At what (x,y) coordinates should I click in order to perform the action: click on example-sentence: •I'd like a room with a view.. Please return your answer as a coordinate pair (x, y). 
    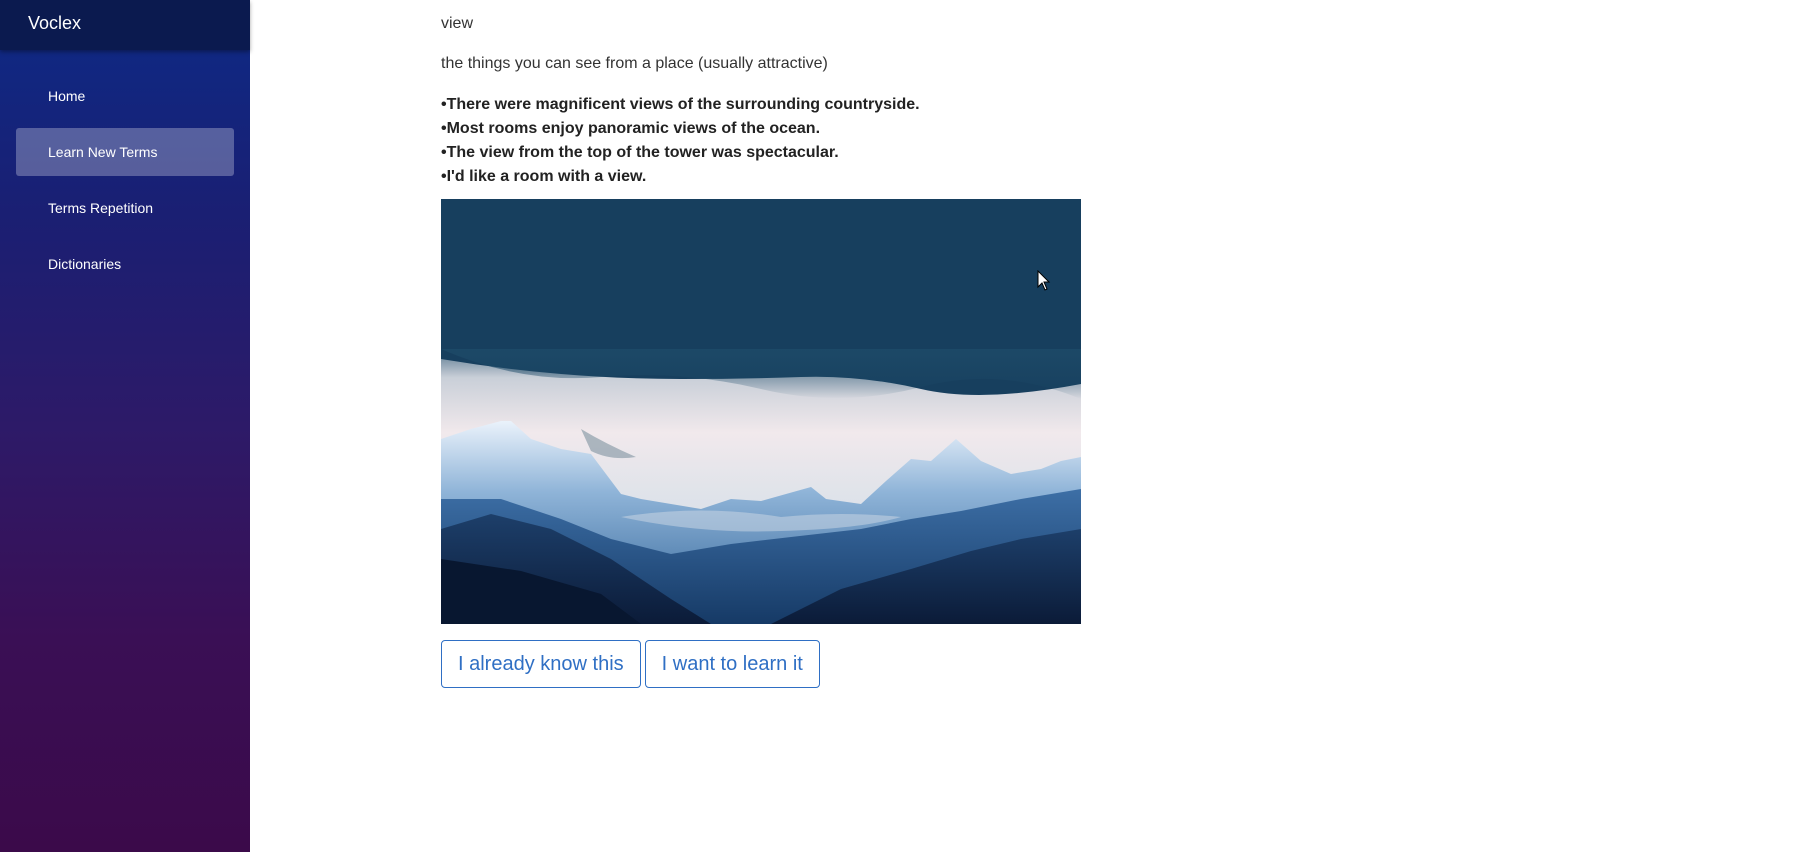
    Looking at the image, I should click on (544, 176).